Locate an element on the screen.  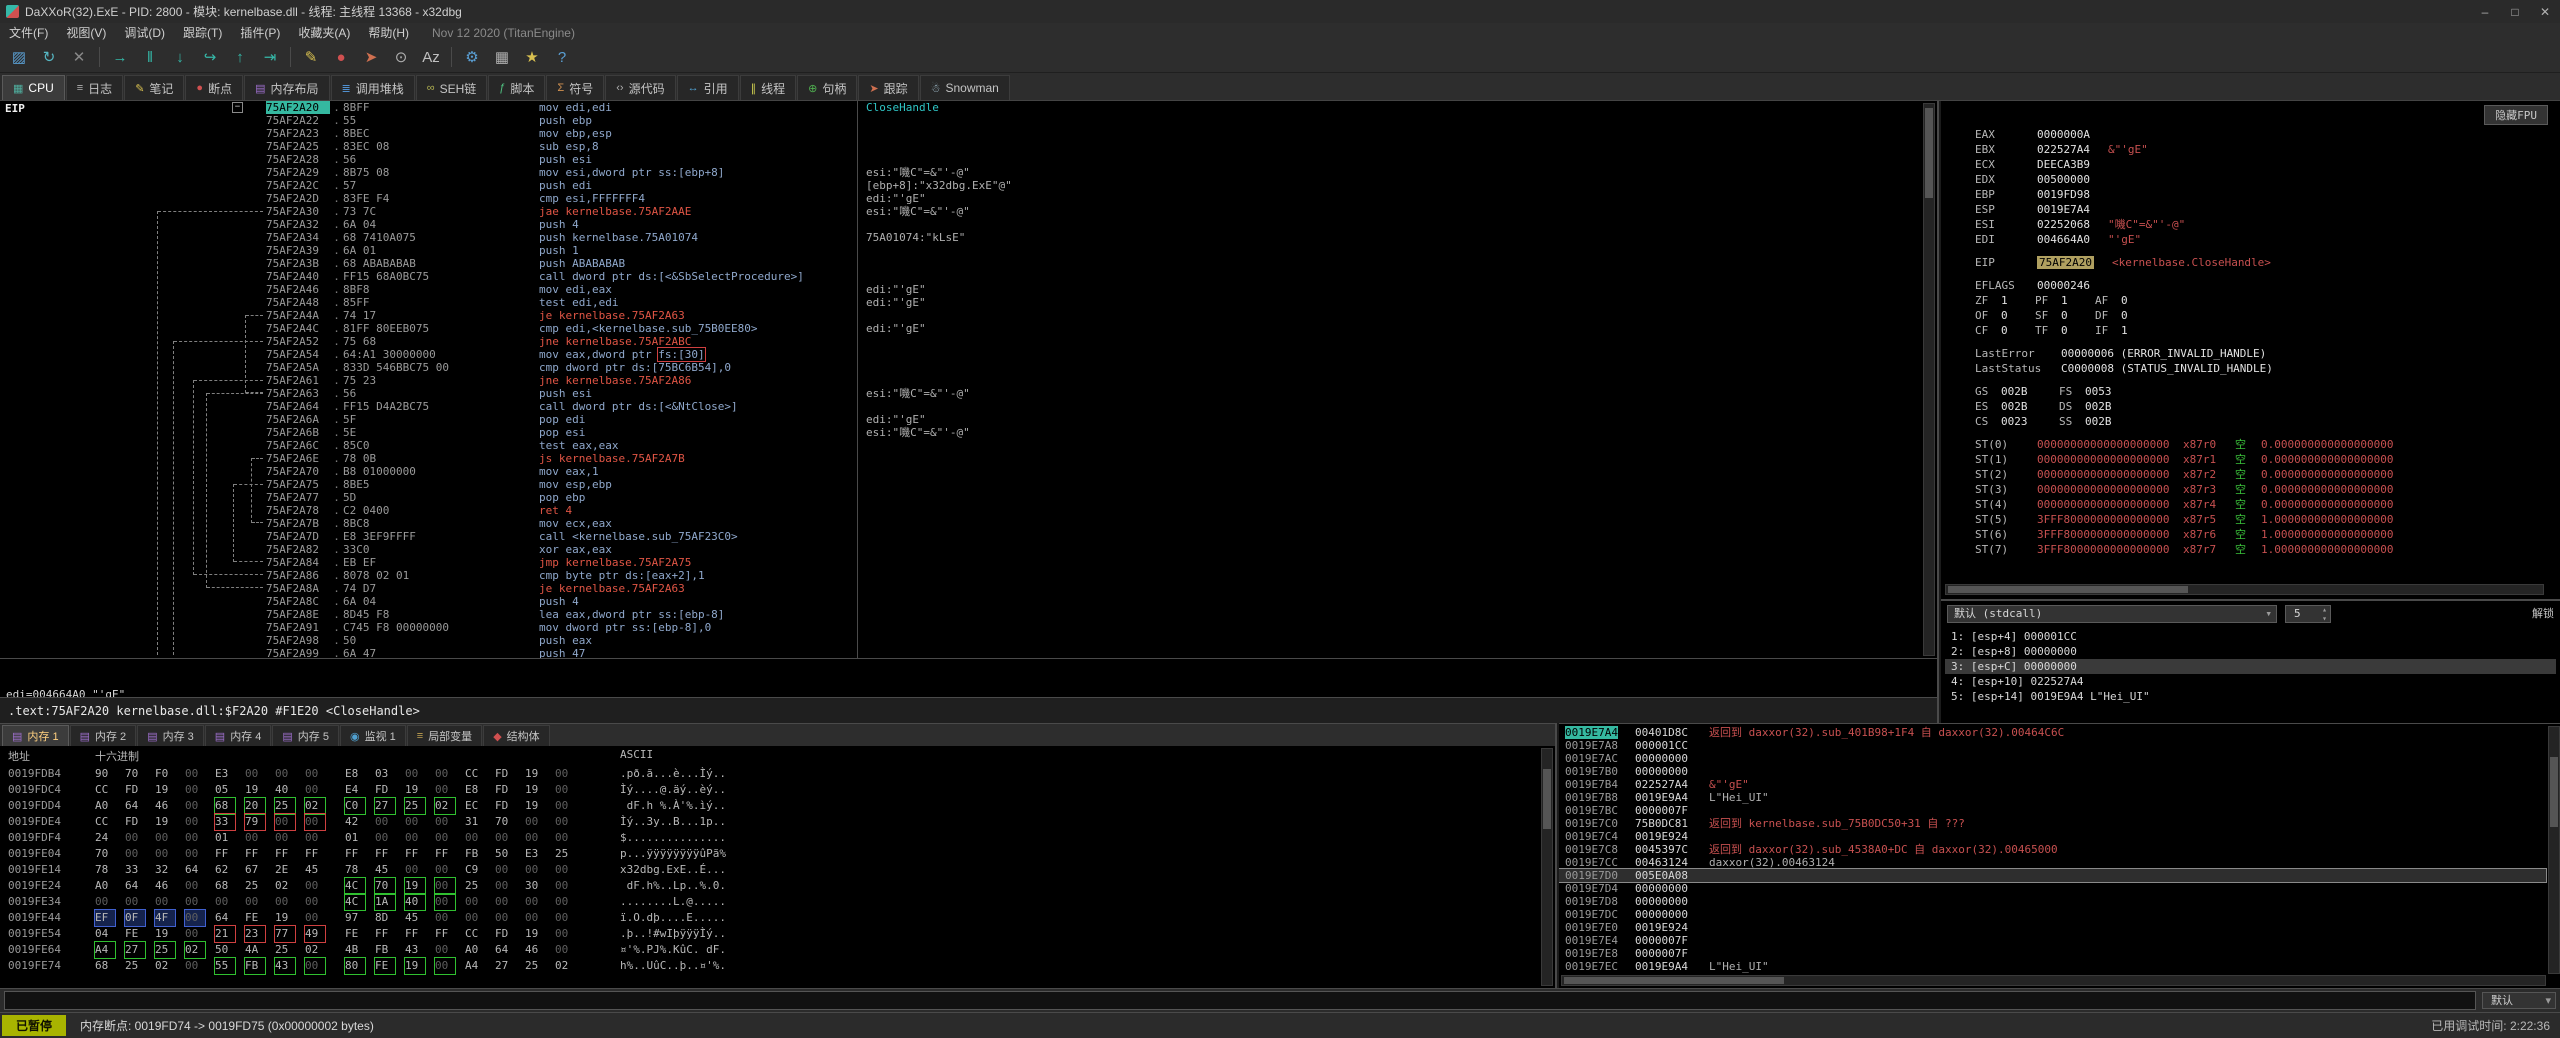
stack-row: 0019E7CC 00463124 daxxor(32).00463124 is located at coordinates (2052, 862).